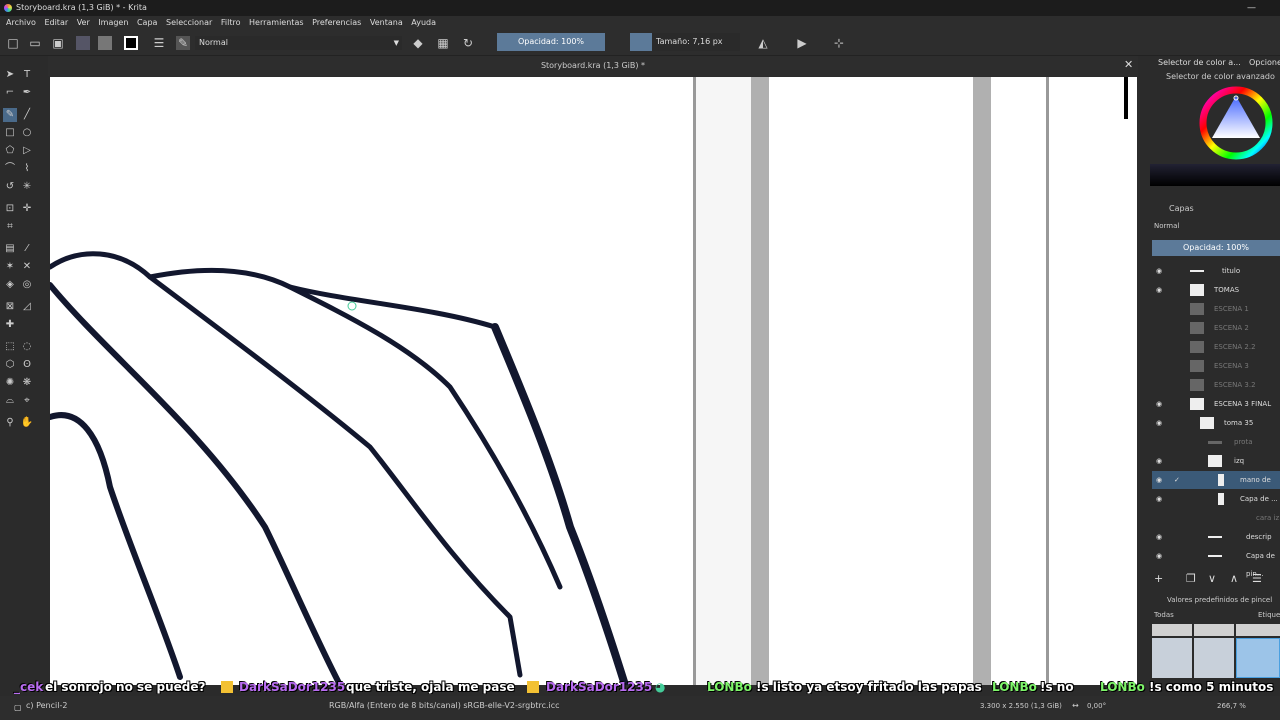 The width and height of the screenshot is (1280, 720). I want to click on bezier-tool-icon: ⌒, so click(10, 169).